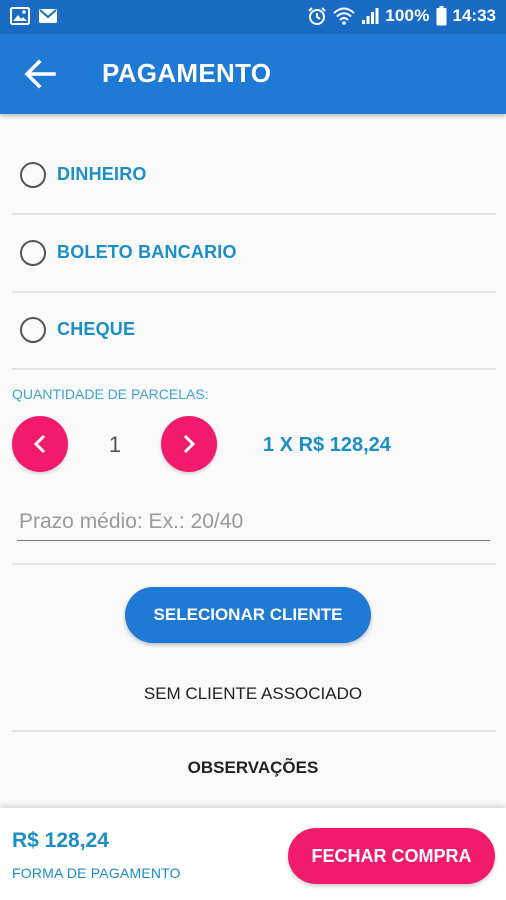 This screenshot has height=900, width=506. What do you see at coordinates (391, 856) in the screenshot?
I see `close-purchase-button: FECHAR COMPRA` at bounding box center [391, 856].